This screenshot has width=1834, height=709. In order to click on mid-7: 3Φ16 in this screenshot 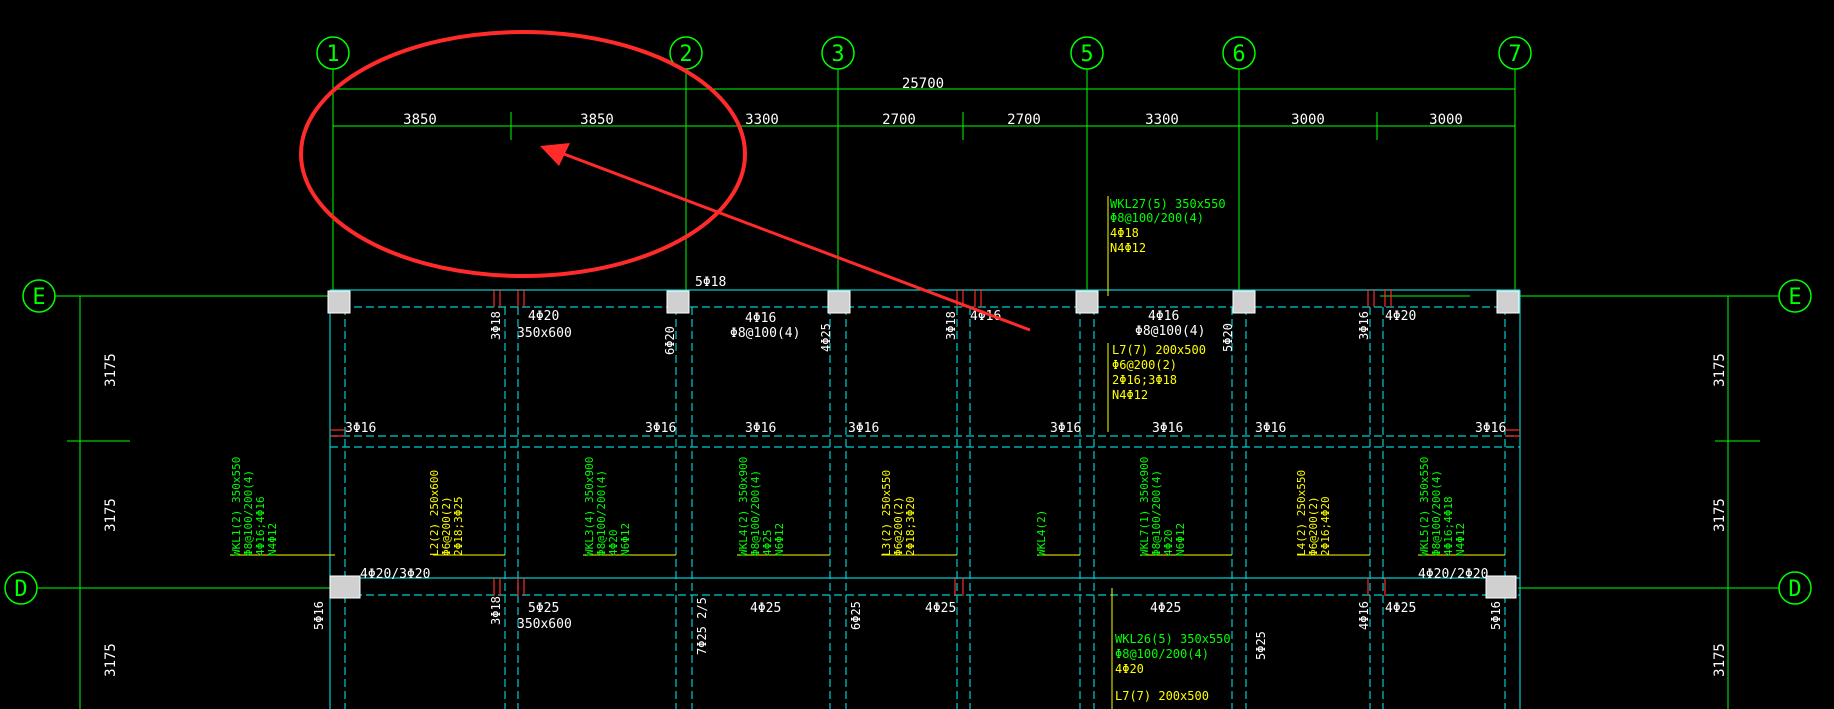, I will do `click(1270, 428)`.